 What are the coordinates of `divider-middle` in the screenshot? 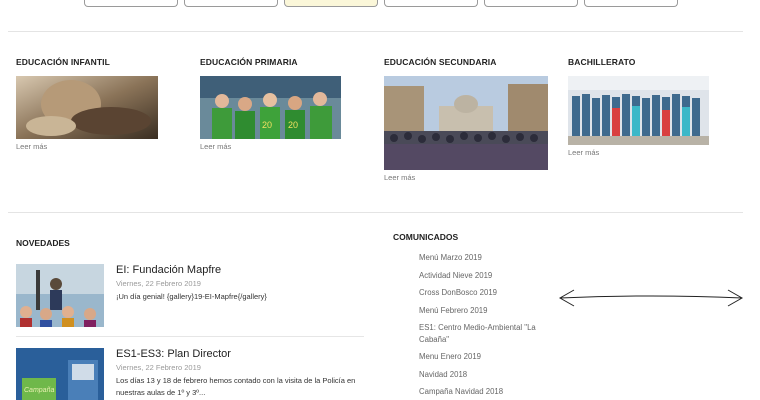 It's located at (375, 212).